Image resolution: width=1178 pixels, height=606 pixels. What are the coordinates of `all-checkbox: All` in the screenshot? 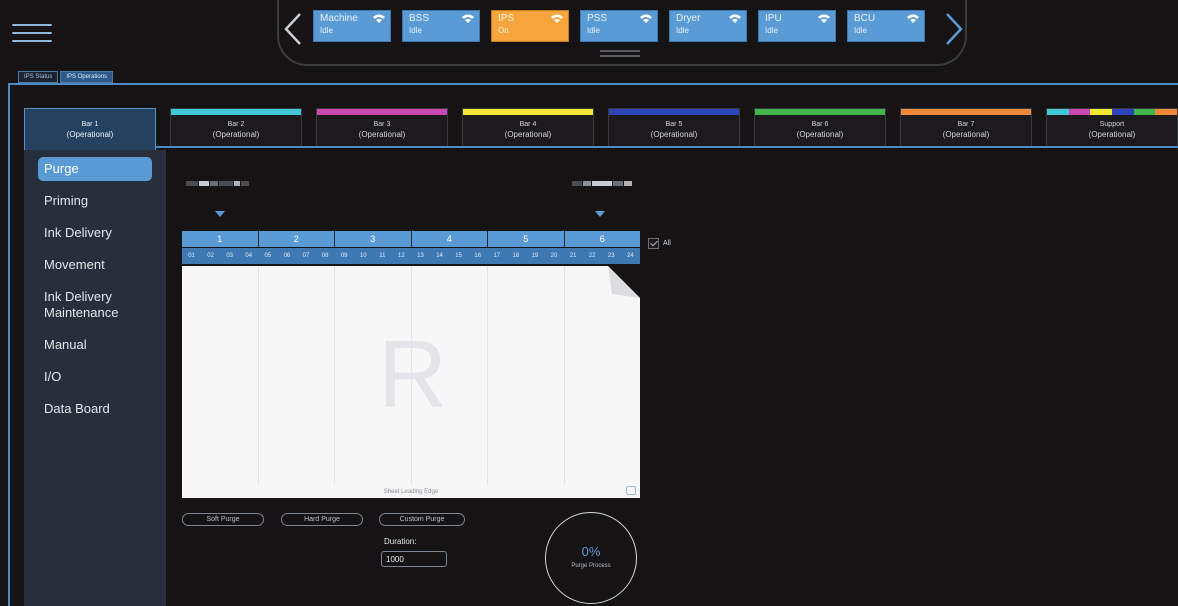 It's located at (659, 243).